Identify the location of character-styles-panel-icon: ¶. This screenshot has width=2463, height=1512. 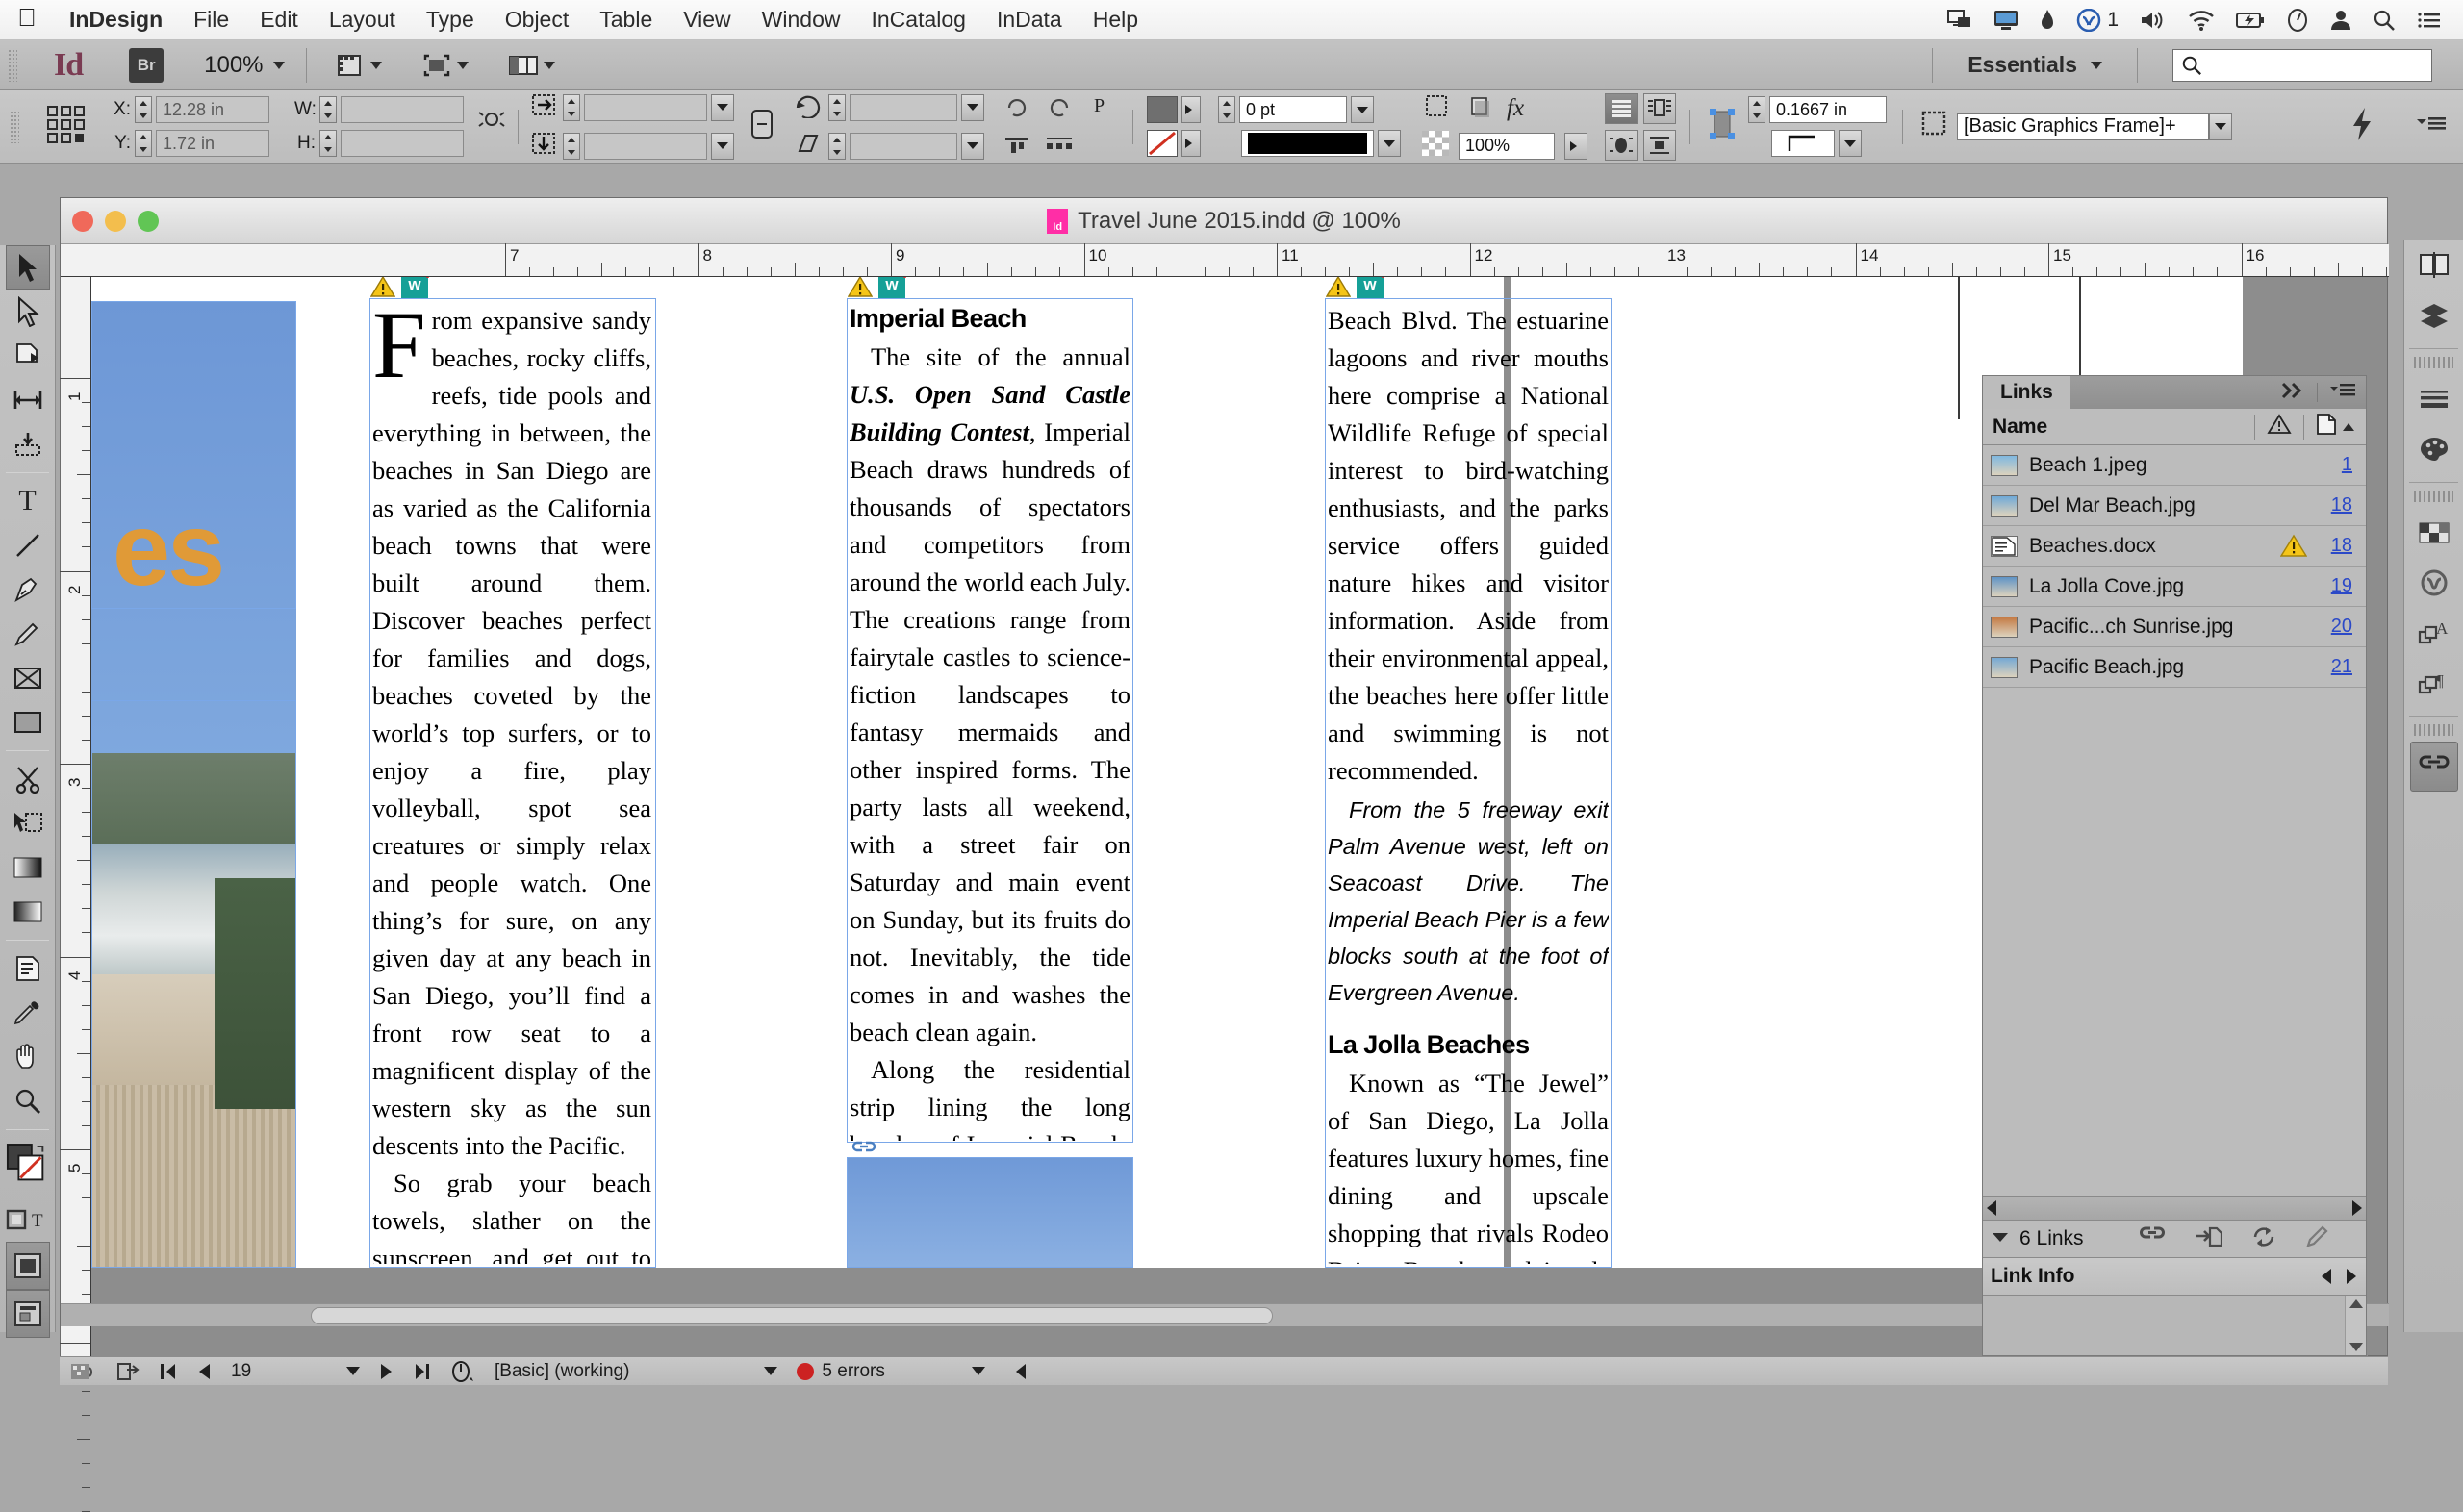
(2434, 683).